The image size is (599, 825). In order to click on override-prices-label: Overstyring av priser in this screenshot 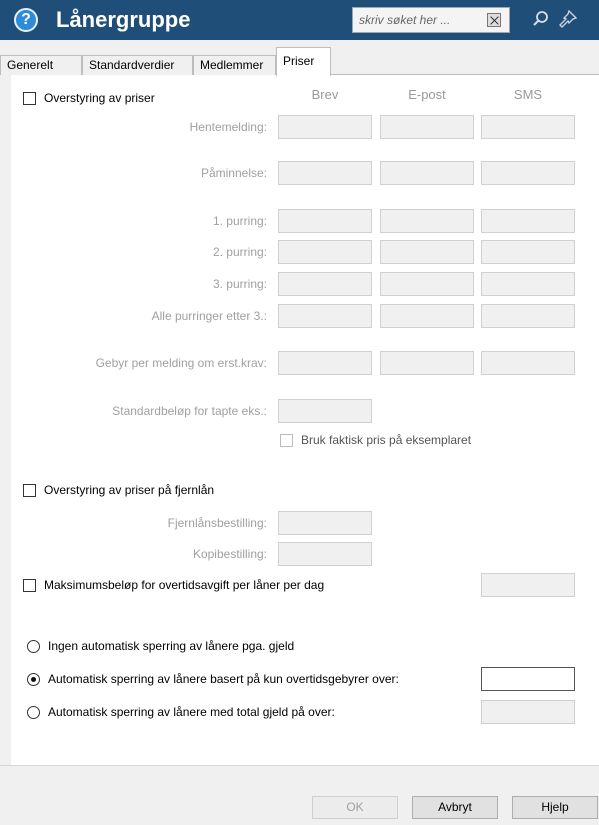, I will do `click(99, 98)`.